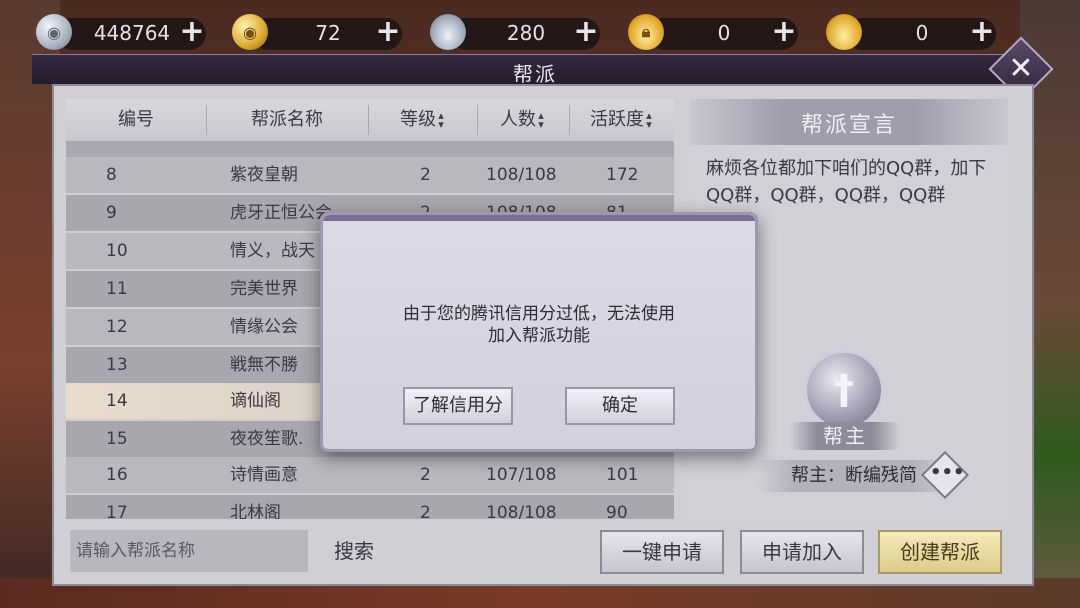  I want to click on dialog-message-line2: 加入帮派功能, so click(539, 336).